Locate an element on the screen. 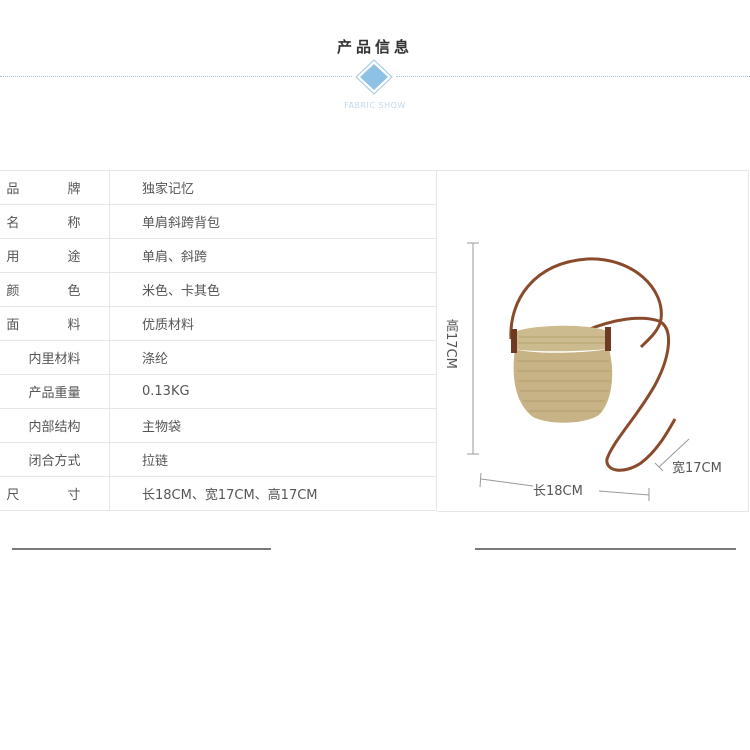  diamond-ornament-icon is located at coordinates (374, 78).